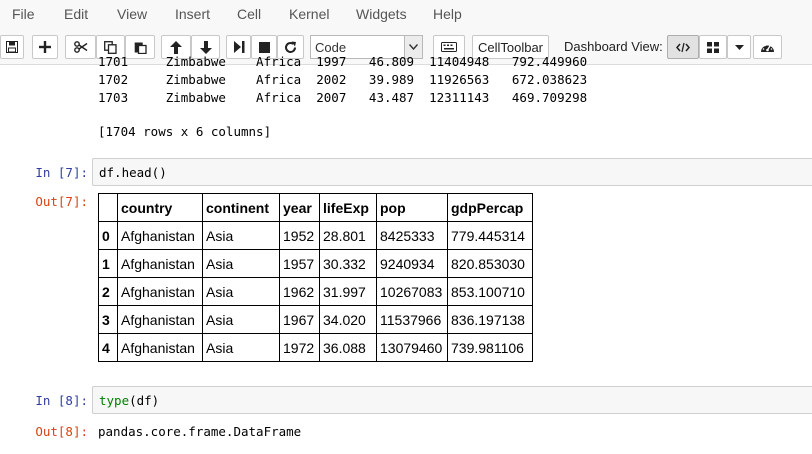 The height and width of the screenshot is (454, 812). Describe the element at coordinates (299, 207) in the screenshot. I see `column-header: year` at that location.